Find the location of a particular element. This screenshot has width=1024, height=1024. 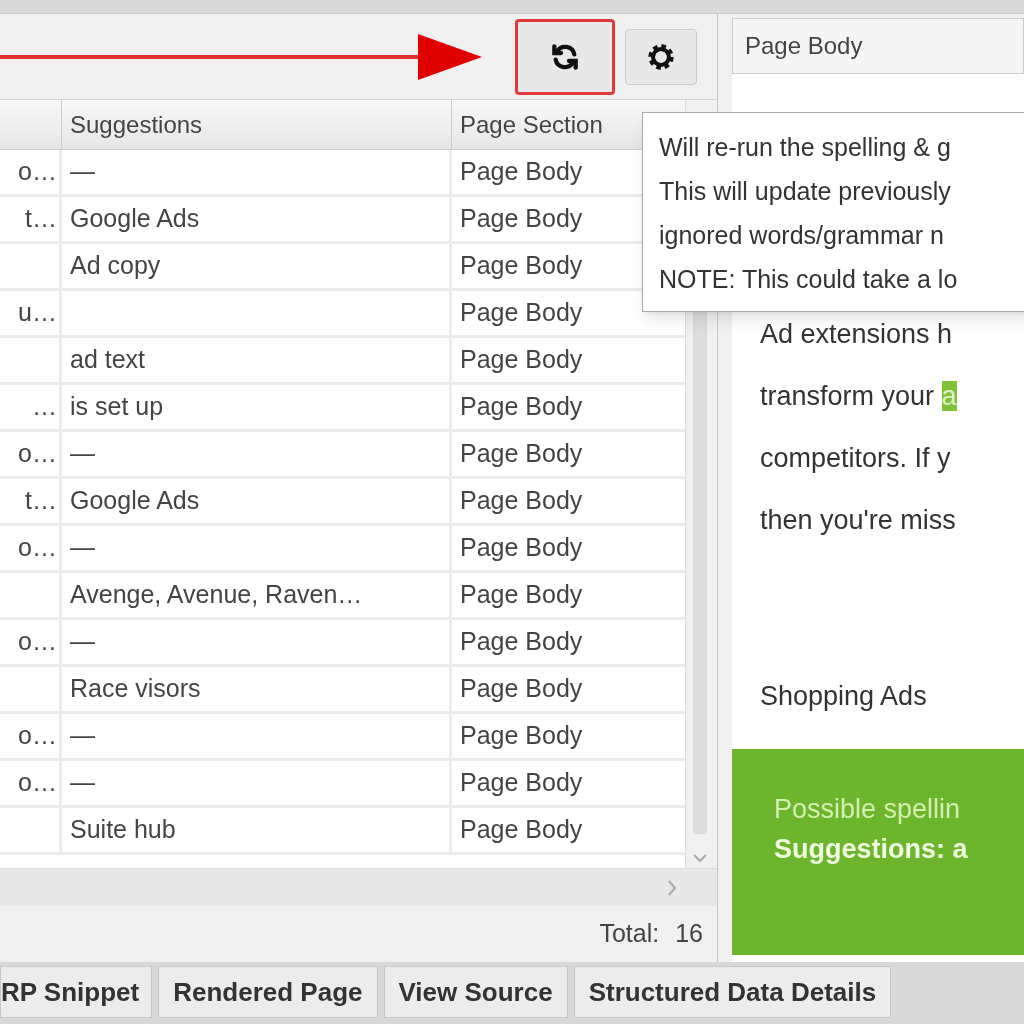

tooltip-text: NOTE: This could take a lo is located at coordinates (809, 279).